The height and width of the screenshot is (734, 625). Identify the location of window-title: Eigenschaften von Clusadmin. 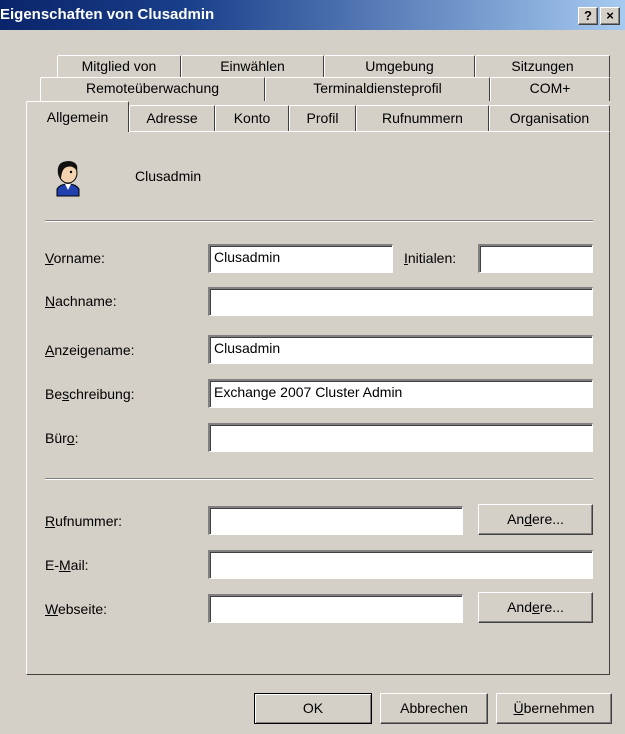
(107, 14).